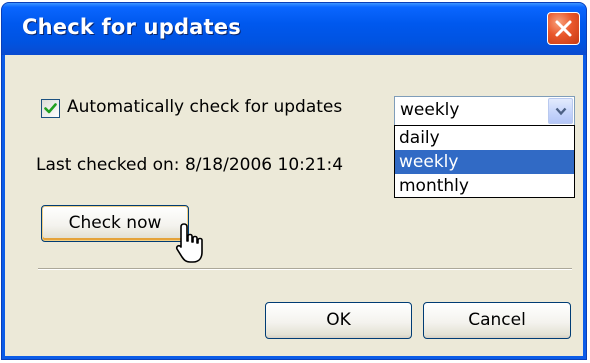  I want to click on auto-check-checkbox, so click(50, 108).